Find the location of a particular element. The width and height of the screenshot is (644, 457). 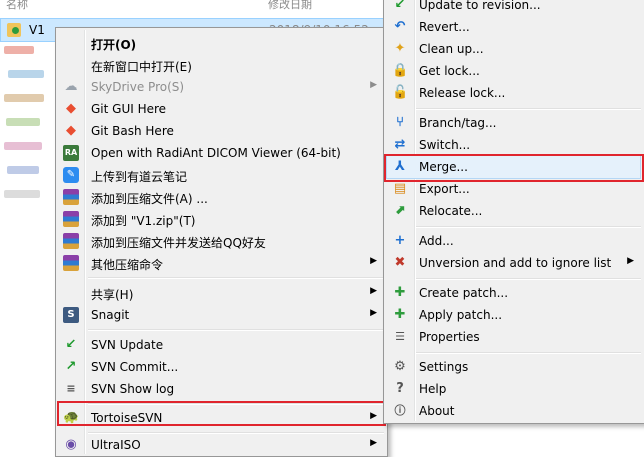

branch-icon: ⑂ is located at coordinates (400, 122).